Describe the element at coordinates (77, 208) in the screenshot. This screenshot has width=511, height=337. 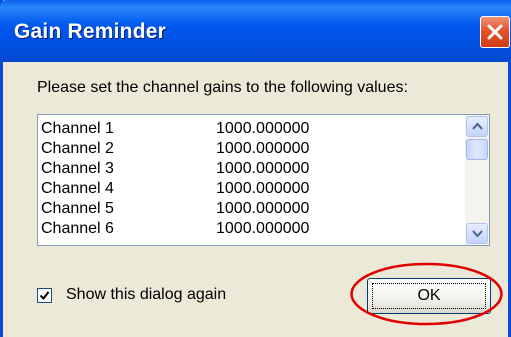
I see `channel-name: Channel 5` at that location.